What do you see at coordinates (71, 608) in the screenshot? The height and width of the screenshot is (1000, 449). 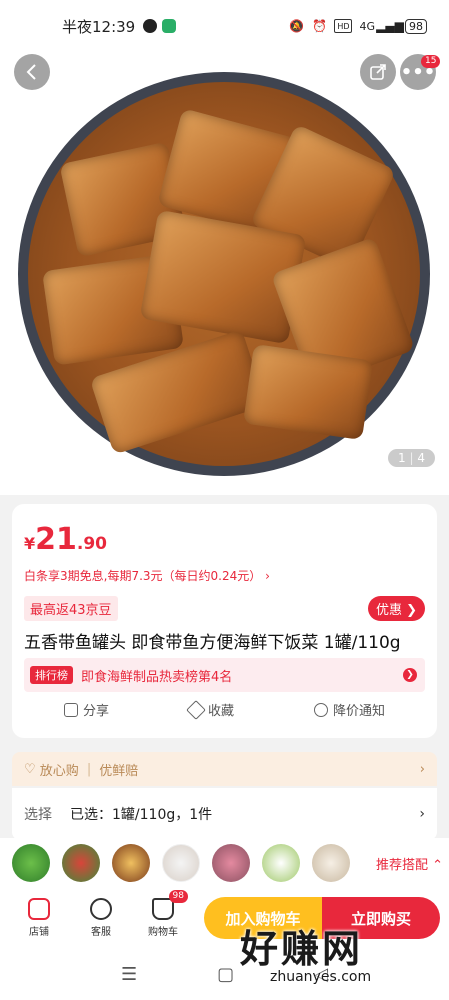 I see `cashback-badge: 最高返43京豆` at bounding box center [71, 608].